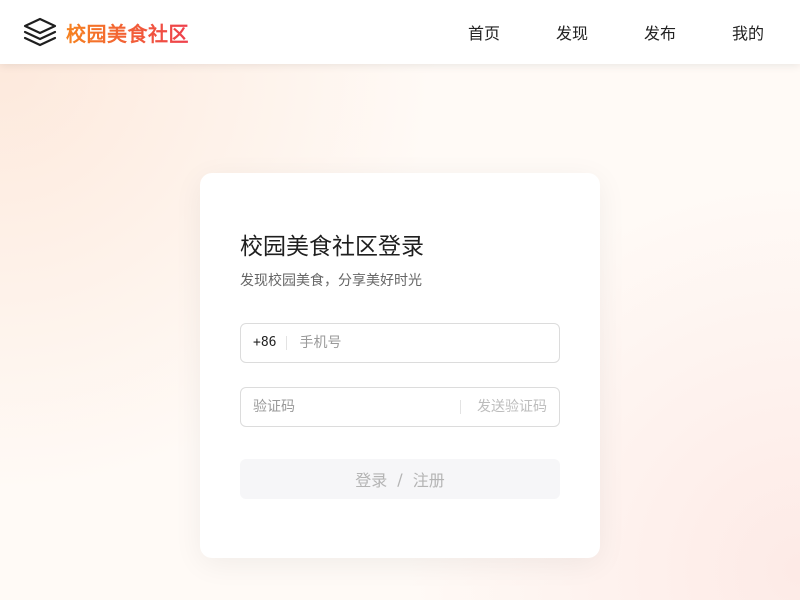 This screenshot has height=600, width=800. Describe the element at coordinates (572, 32) in the screenshot. I see `nav-item-discover: 发现` at that location.